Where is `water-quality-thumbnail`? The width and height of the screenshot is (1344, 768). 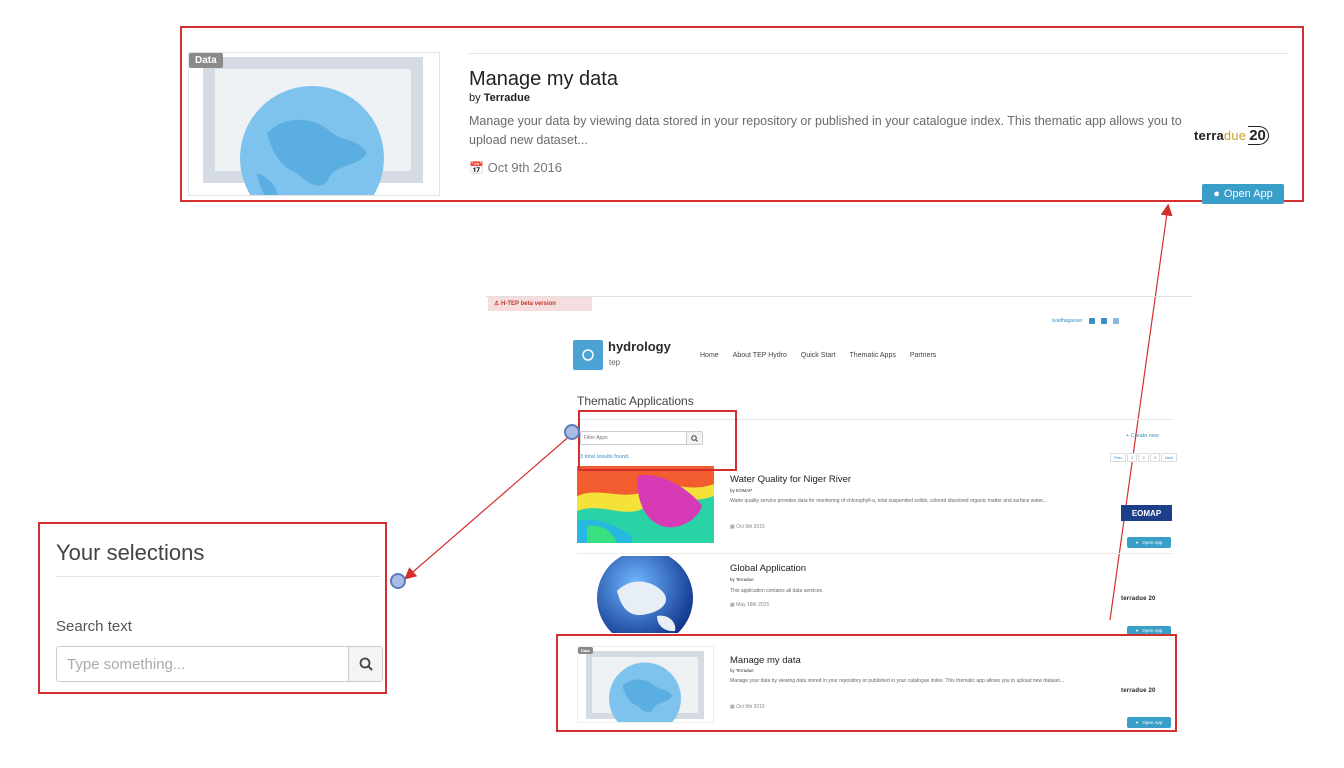
water-quality-thumbnail is located at coordinates (645, 504).